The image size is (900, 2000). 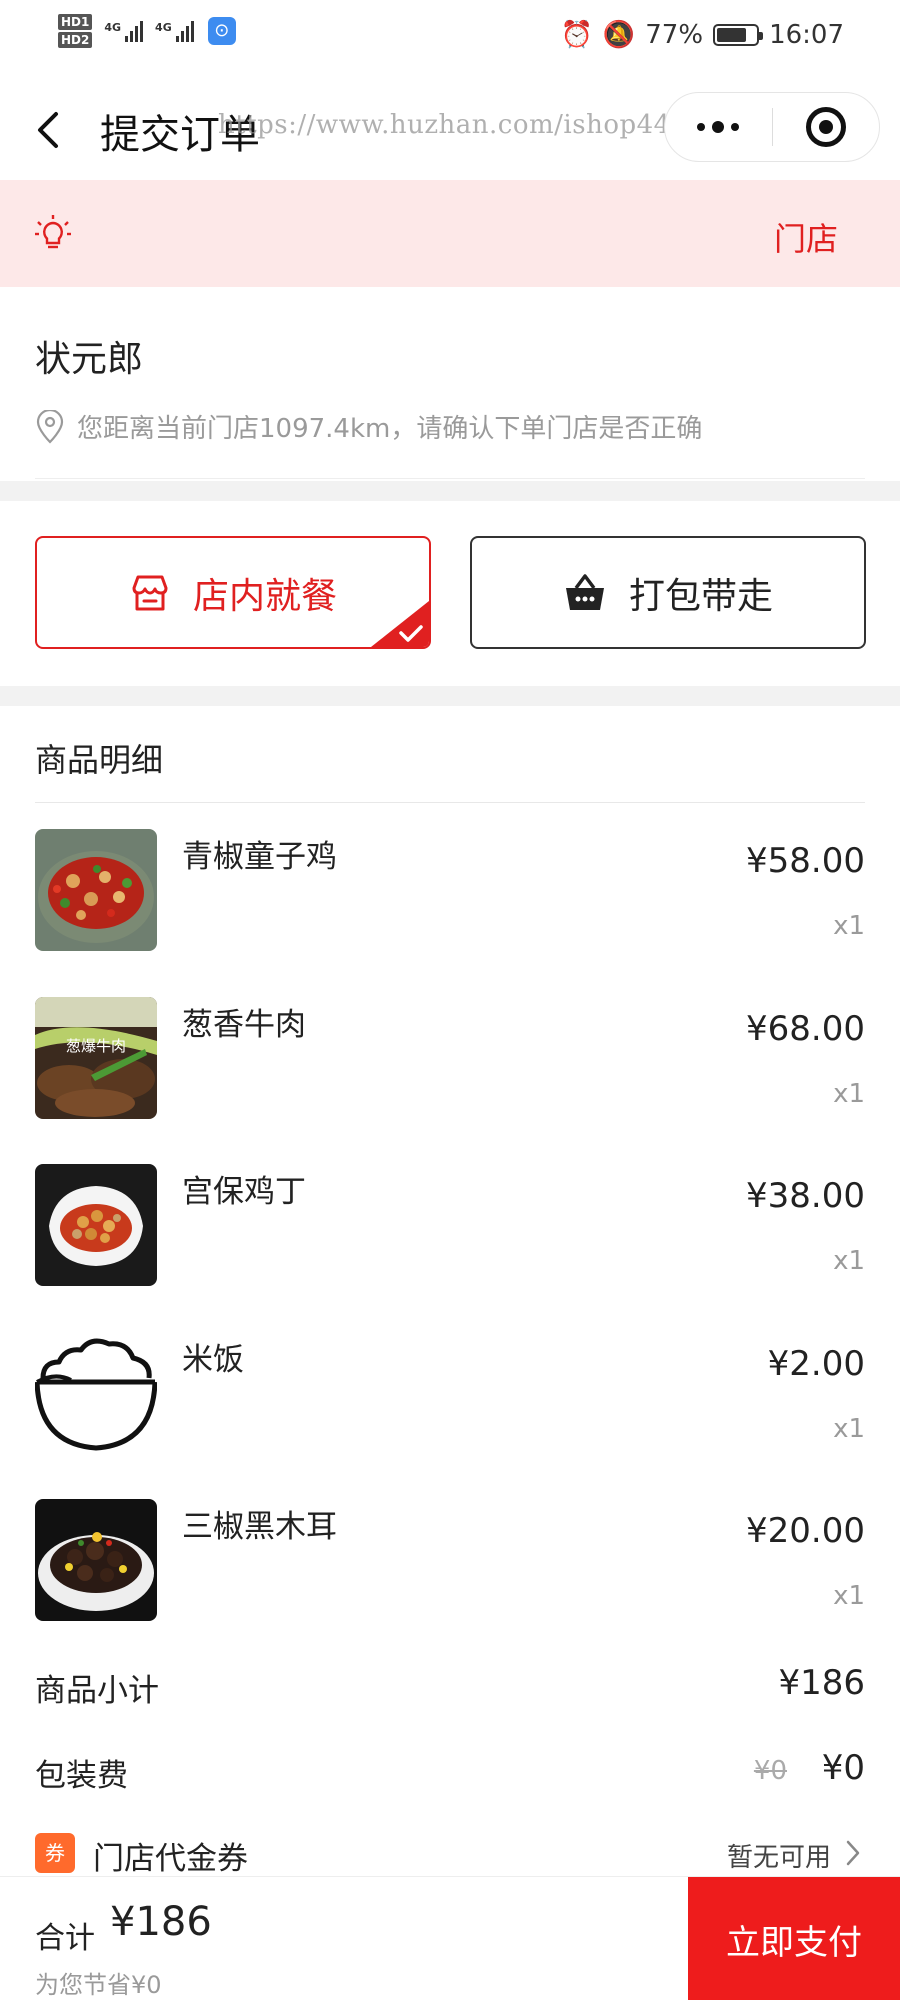 I want to click on item-price: ¥58.00, so click(x=805, y=861).